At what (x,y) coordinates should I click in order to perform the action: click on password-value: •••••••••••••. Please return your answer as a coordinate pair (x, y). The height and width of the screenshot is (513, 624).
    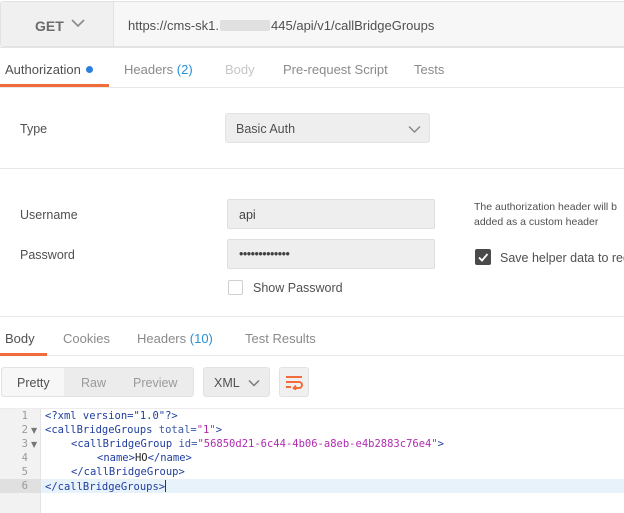
    Looking at the image, I should click on (264, 254).